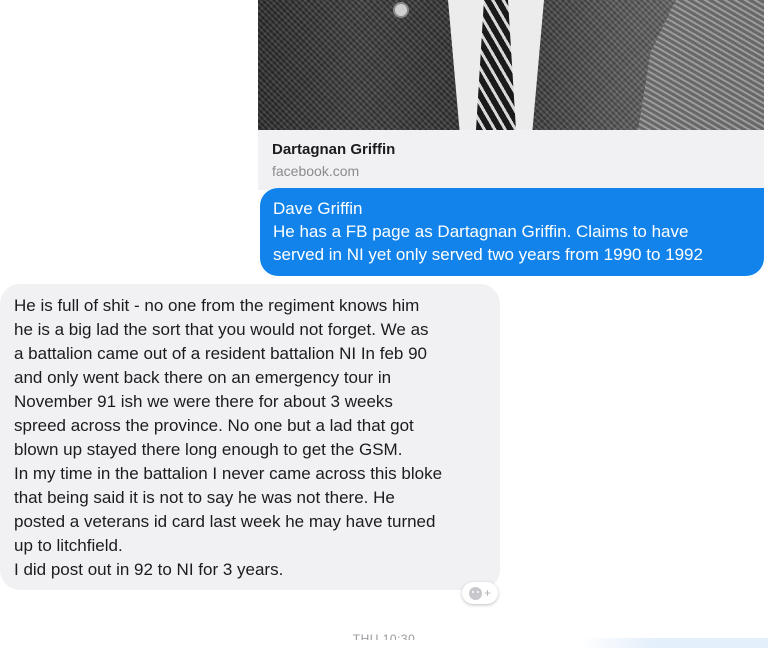 This screenshot has width=768, height=648. What do you see at coordinates (487, 593) in the screenshot?
I see `plus-icon: +` at bounding box center [487, 593].